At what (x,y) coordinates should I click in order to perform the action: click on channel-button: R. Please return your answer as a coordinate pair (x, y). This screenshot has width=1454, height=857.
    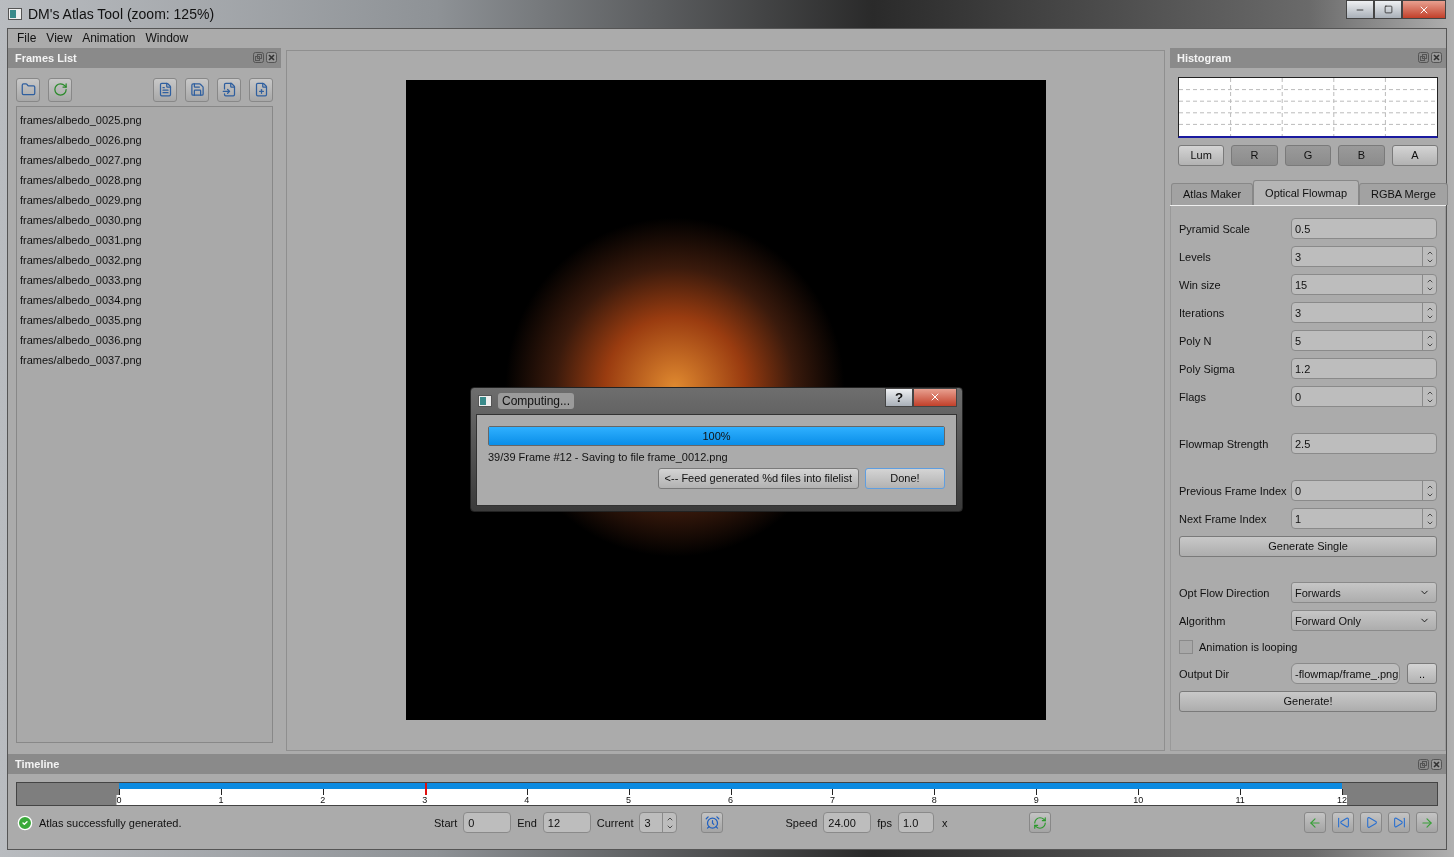
    Looking at the image, I should click on (1254, 155).